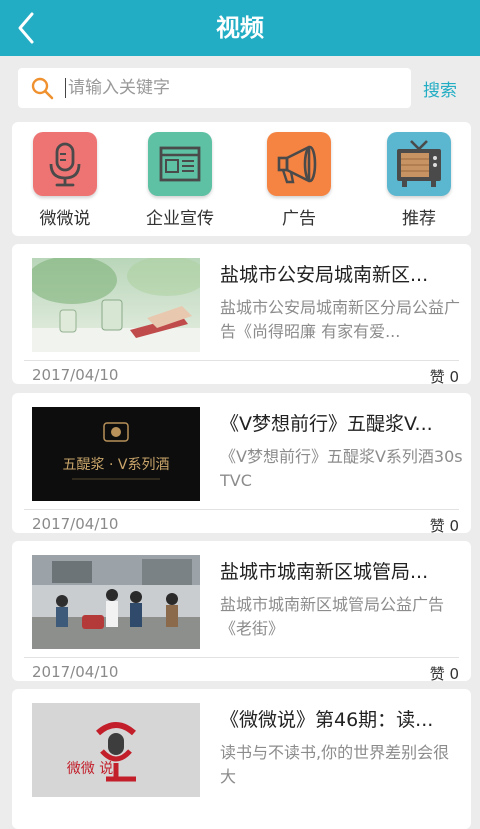 The height and width of the screenshot is (829, 480). Describe the element at coordinates (180, 219) in the screenshot. I see `category-label: 企业宣传` at that location.